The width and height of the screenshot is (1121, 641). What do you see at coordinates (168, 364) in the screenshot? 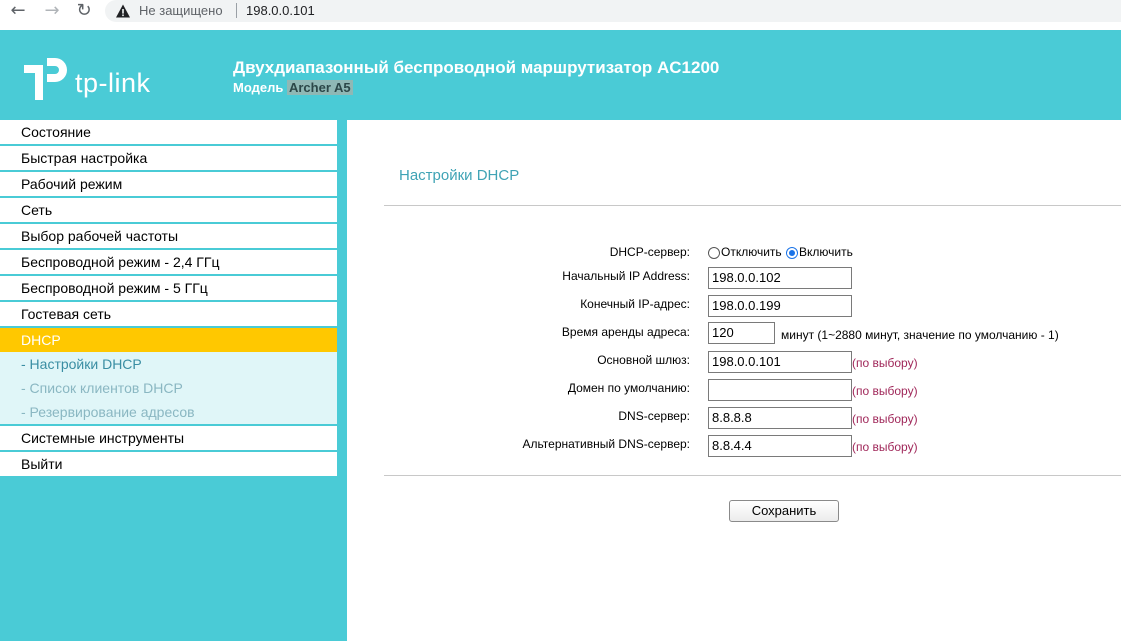
I see `submenu-item-dhcp-settings: - Настройки DHCP` at bounding box center [168, 364].